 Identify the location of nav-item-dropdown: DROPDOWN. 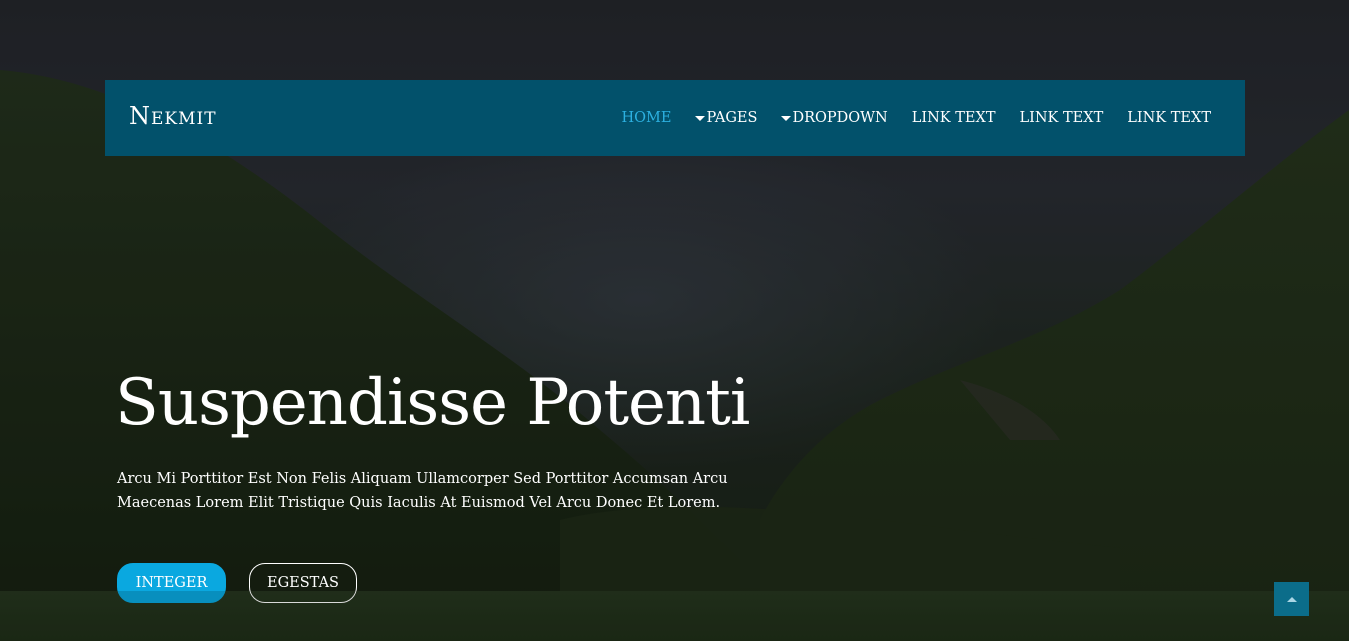
(834, 118).